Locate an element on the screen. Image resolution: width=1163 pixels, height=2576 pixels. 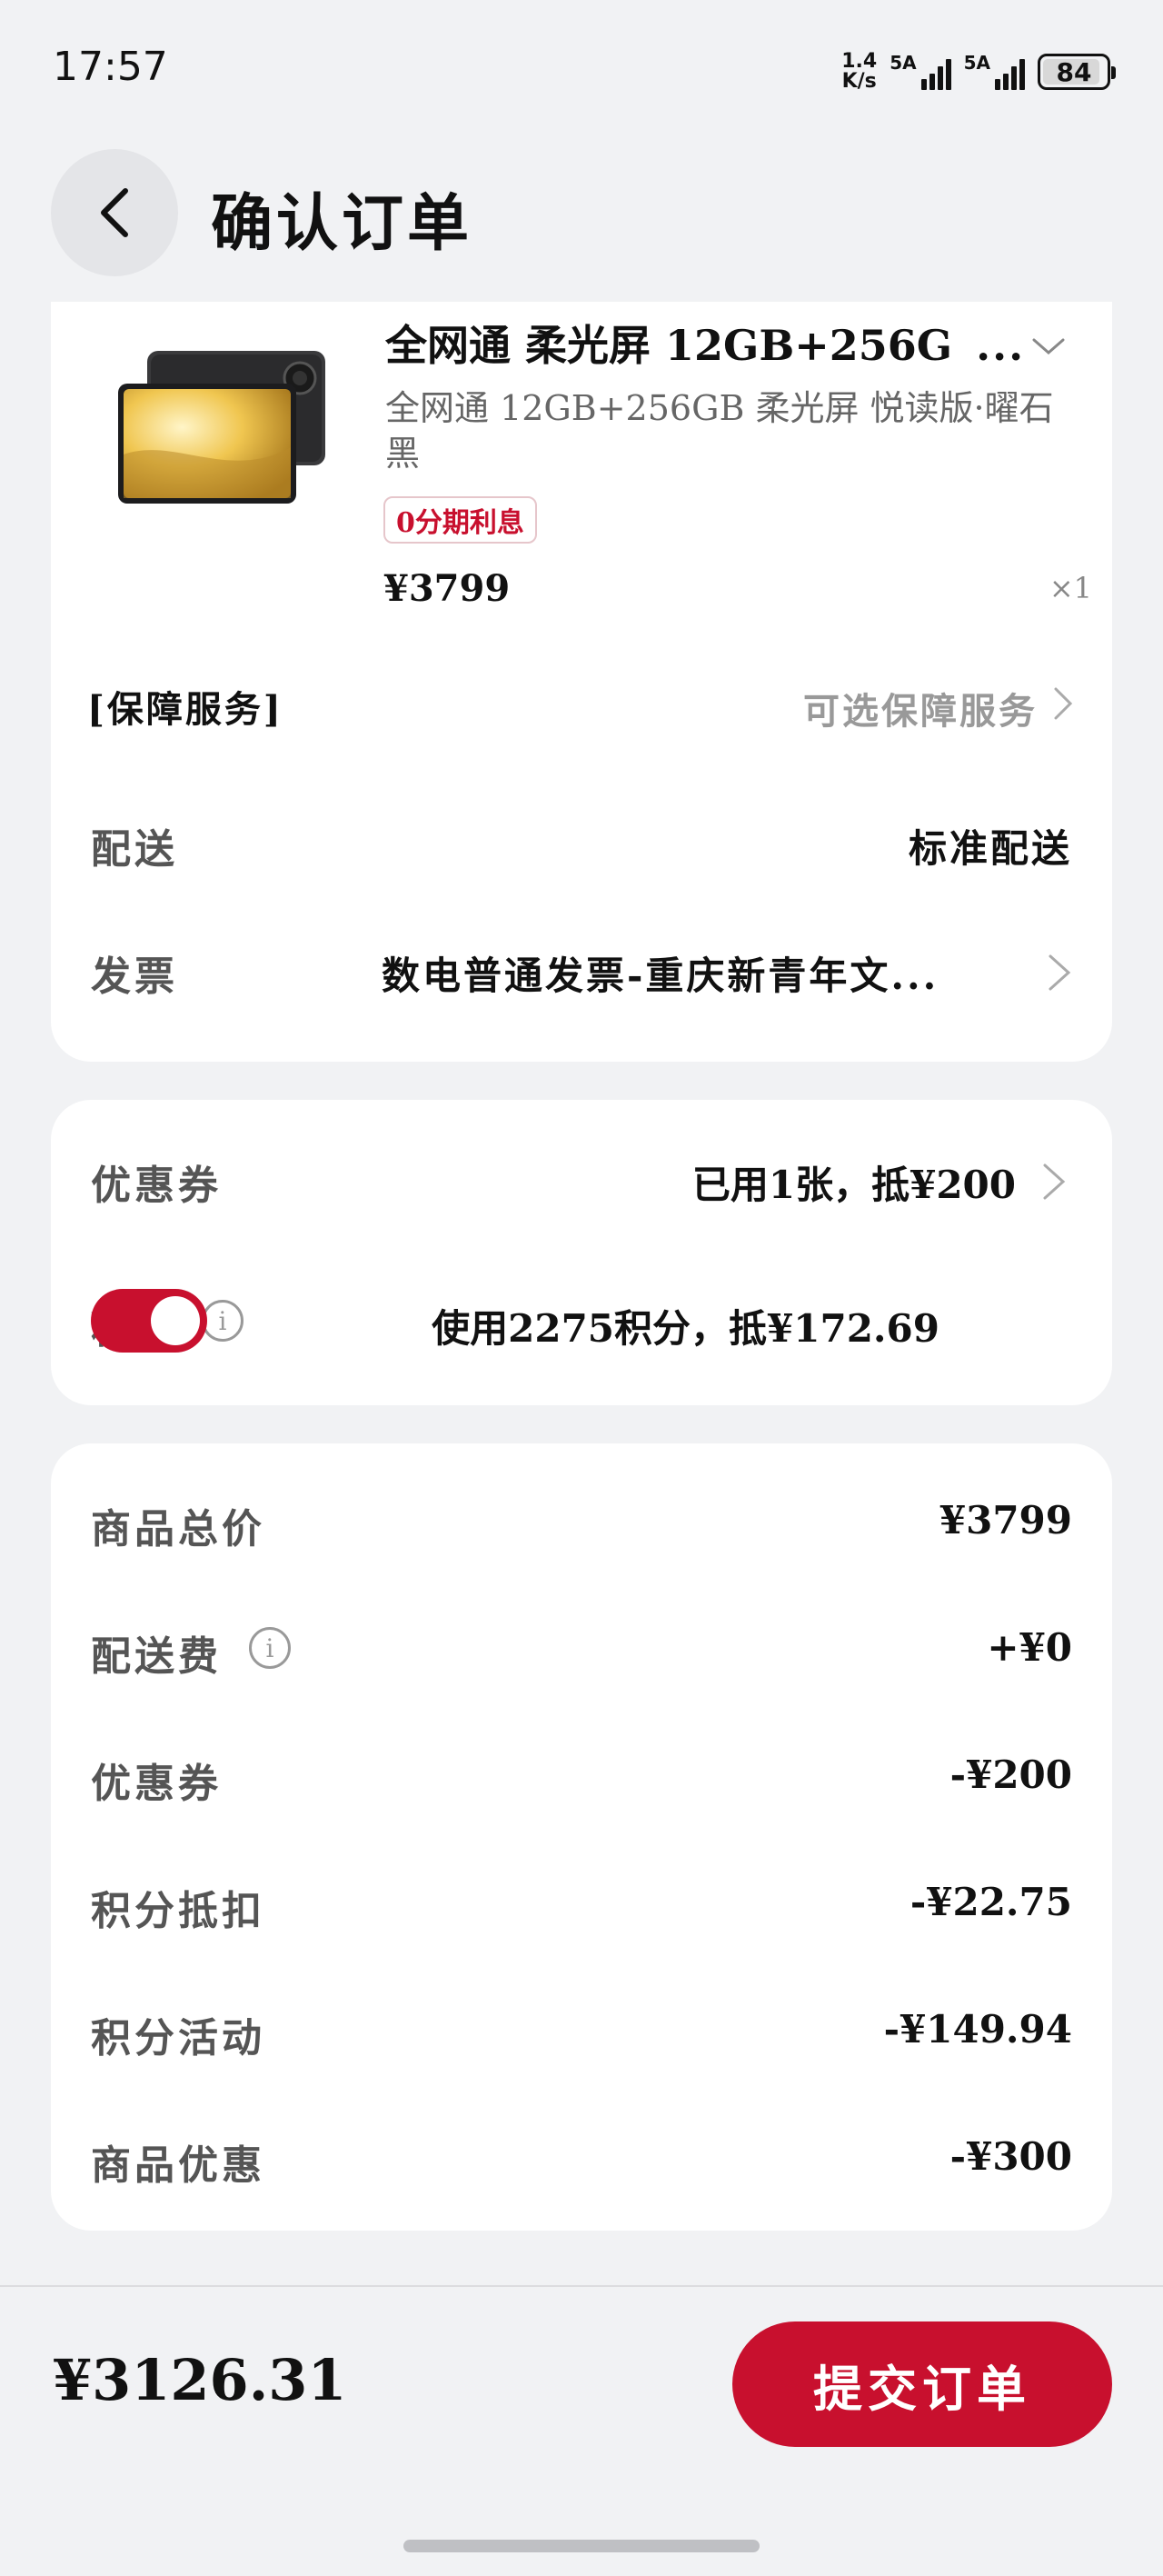
product-price: ¥3799 is located at coordinates (447, 588).